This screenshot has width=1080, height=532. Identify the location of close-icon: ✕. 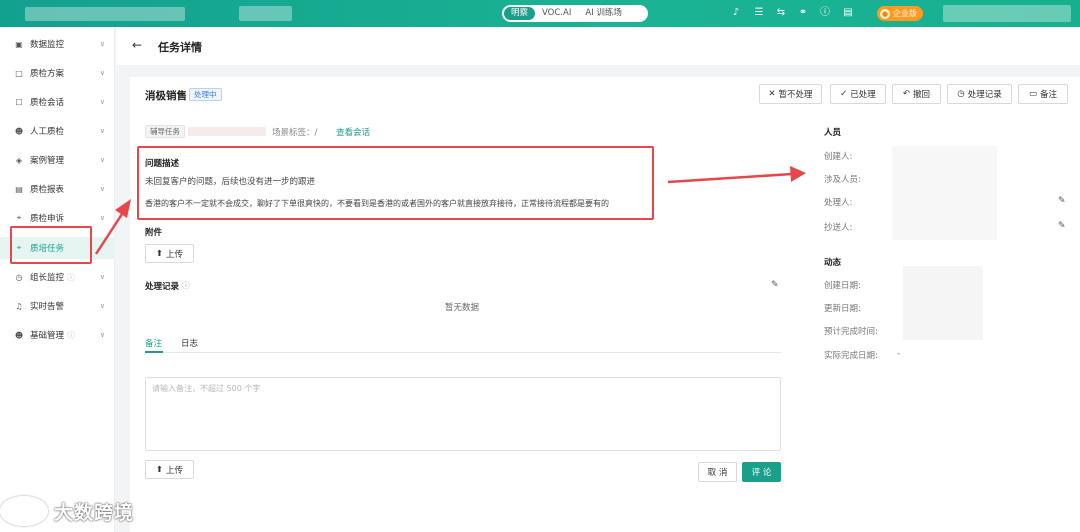
(772, 94).